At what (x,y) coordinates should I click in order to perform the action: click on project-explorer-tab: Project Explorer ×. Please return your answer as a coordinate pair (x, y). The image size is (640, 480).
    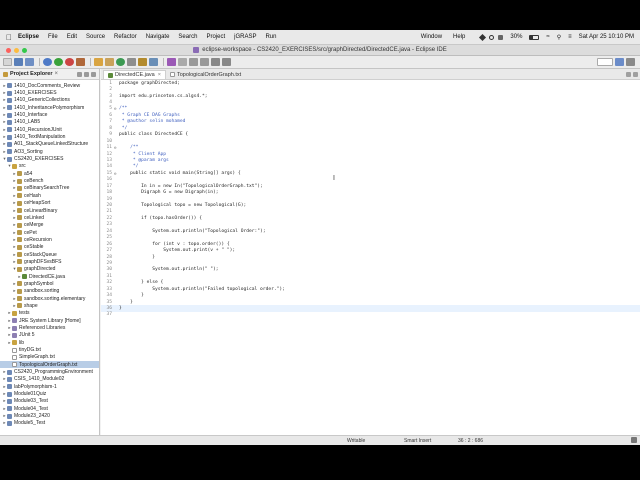
    Looking at the image, I should click on (49, 74).